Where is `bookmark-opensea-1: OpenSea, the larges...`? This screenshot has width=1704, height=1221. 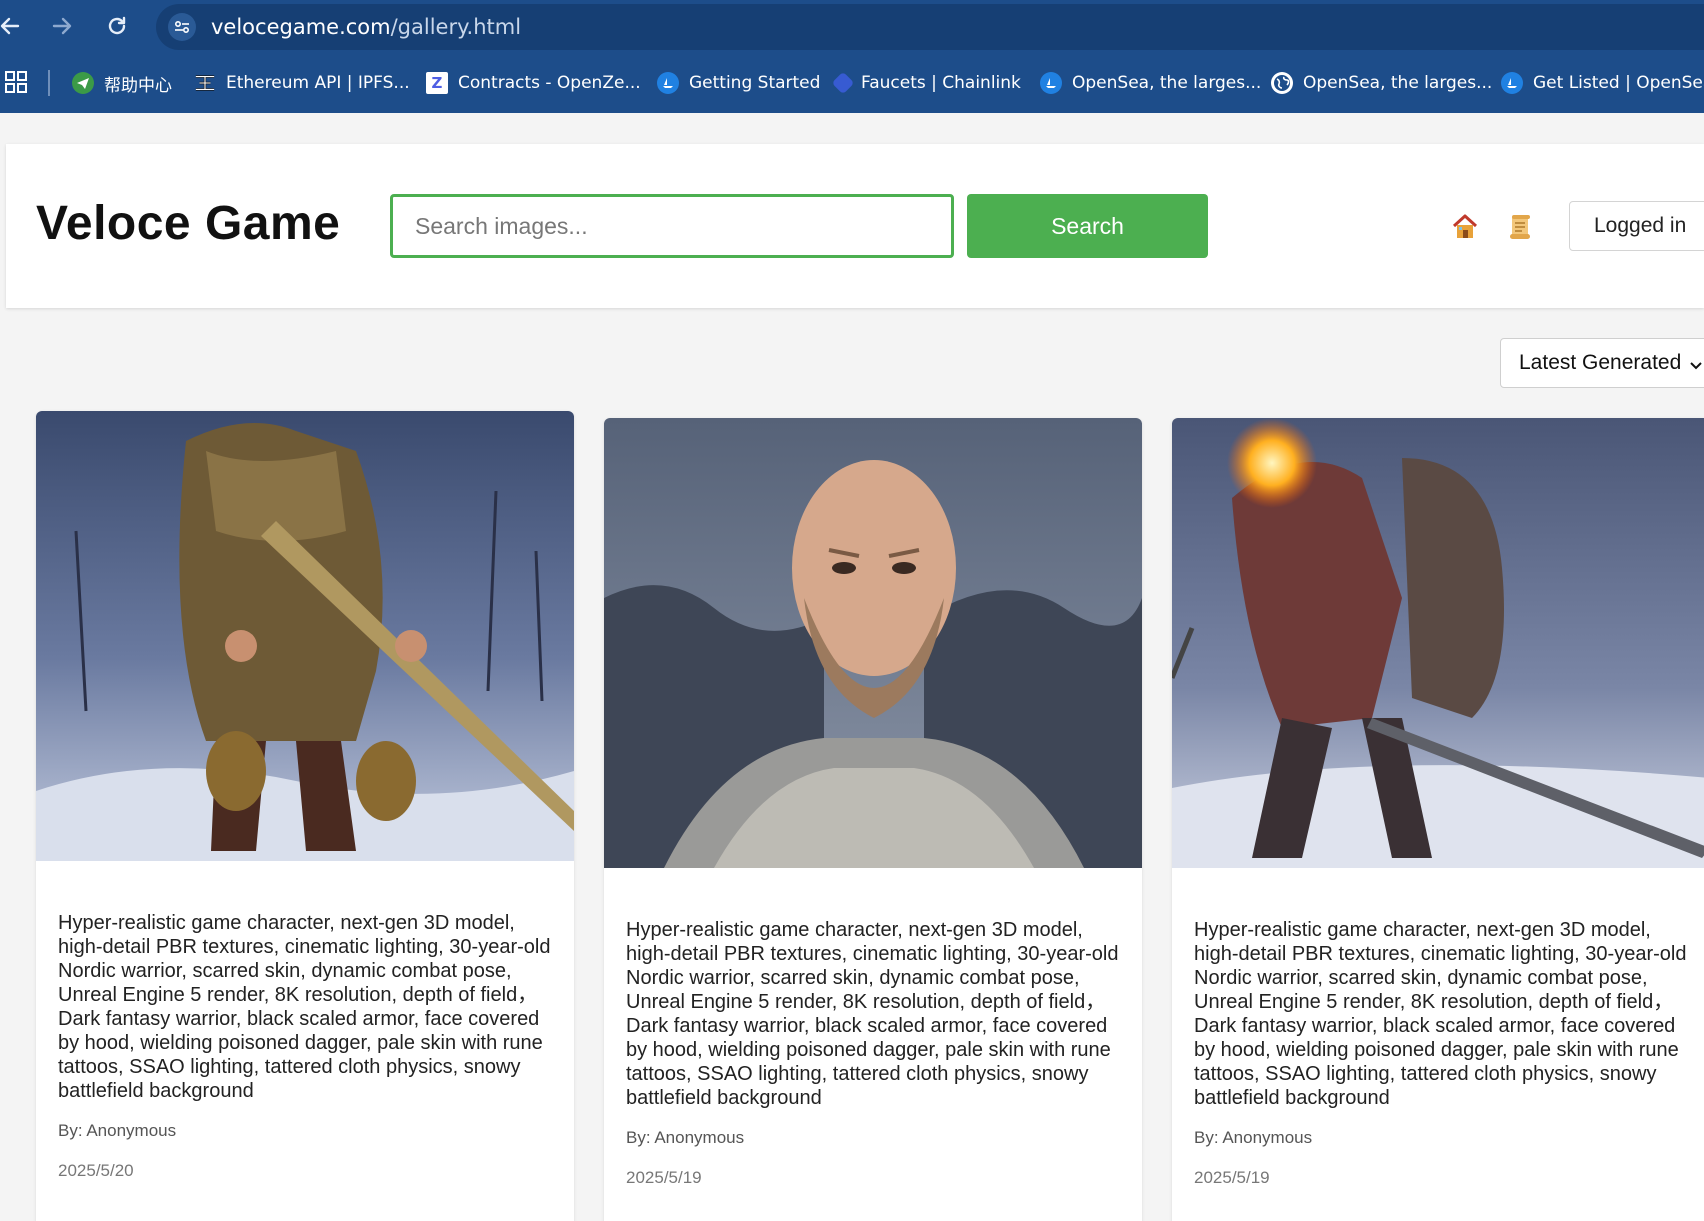 bookmark-opensea-1: OpenSea, the larges... is located at coordinates (1150, 83).